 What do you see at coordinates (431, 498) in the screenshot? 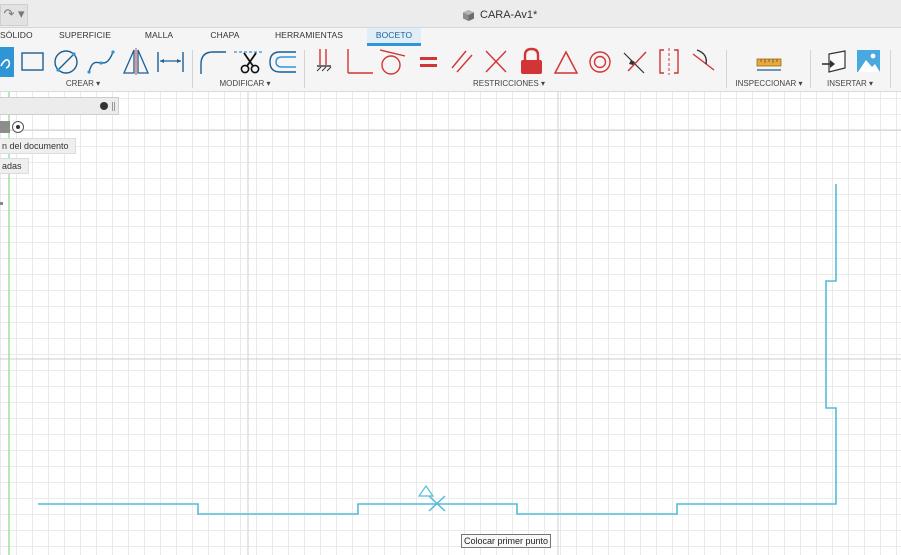
I see `cursor-icon` at bounding box center [431, 498].